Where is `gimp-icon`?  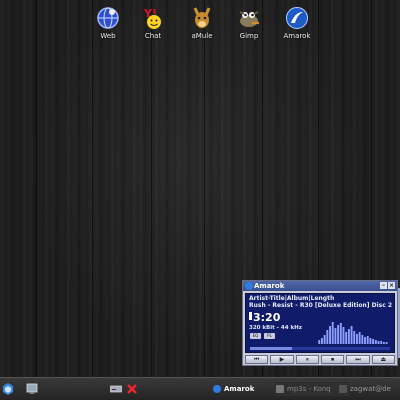
gimp-icon is located at coordinates (249, 18).